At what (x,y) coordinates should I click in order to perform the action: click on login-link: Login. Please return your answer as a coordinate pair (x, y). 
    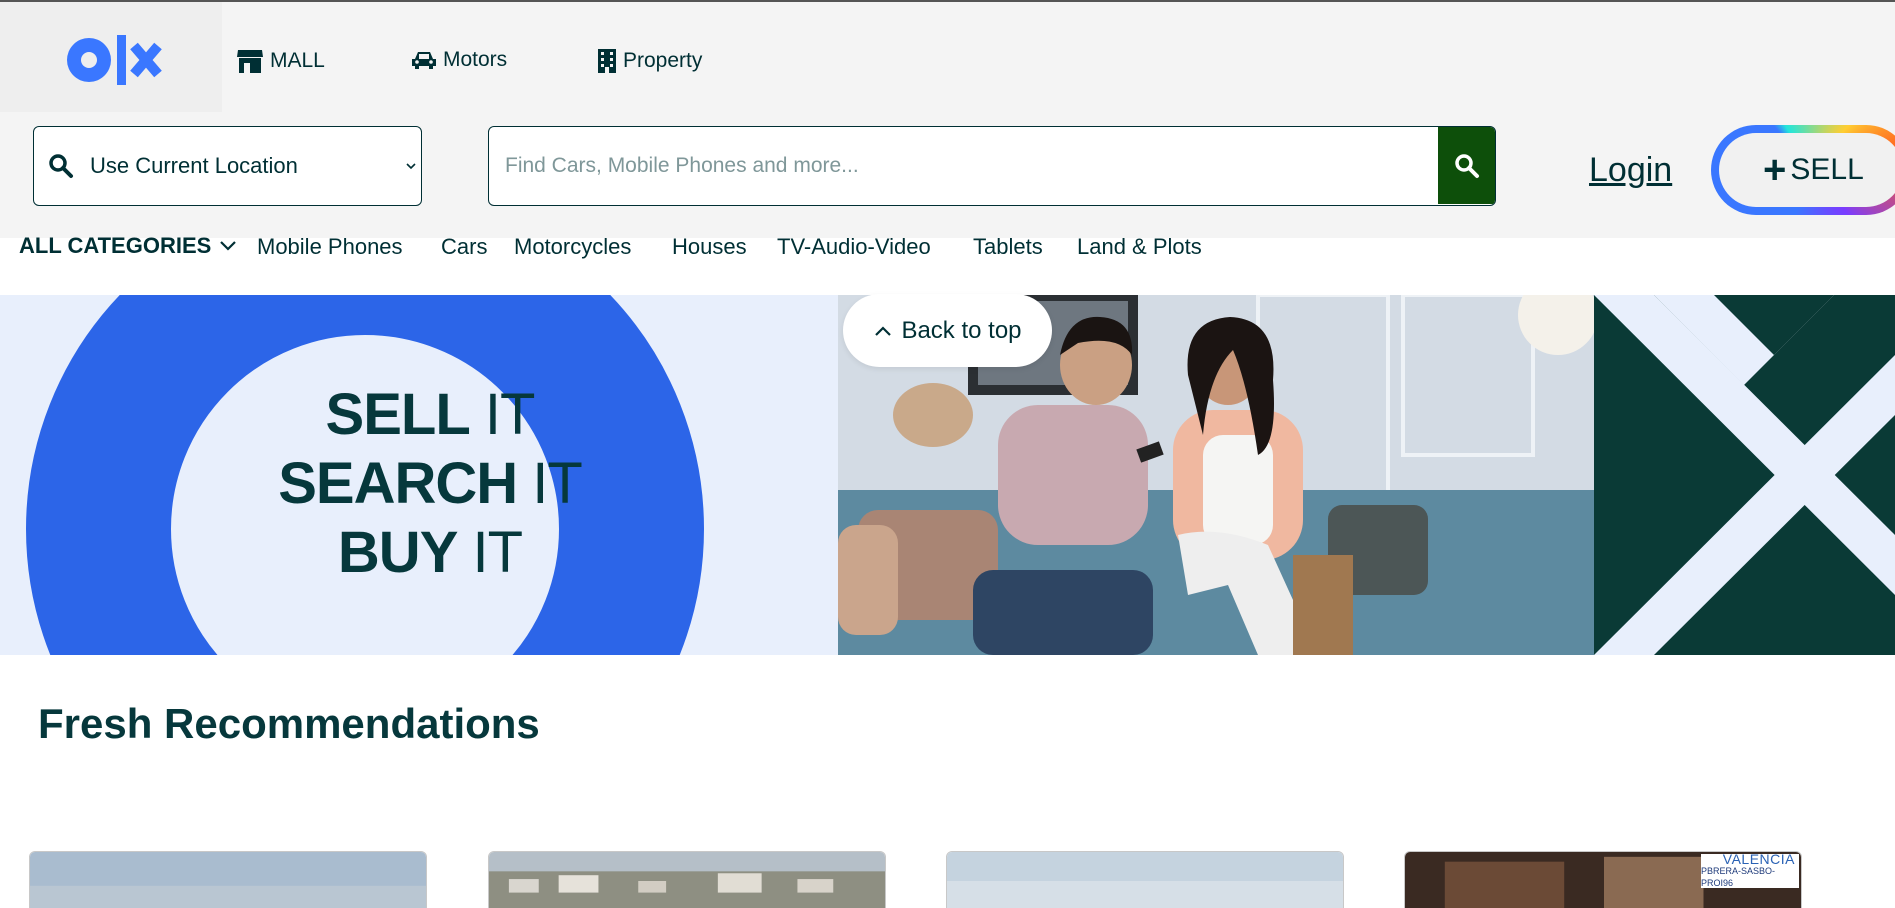
    Looking at the image, I should click on (1630, 170).